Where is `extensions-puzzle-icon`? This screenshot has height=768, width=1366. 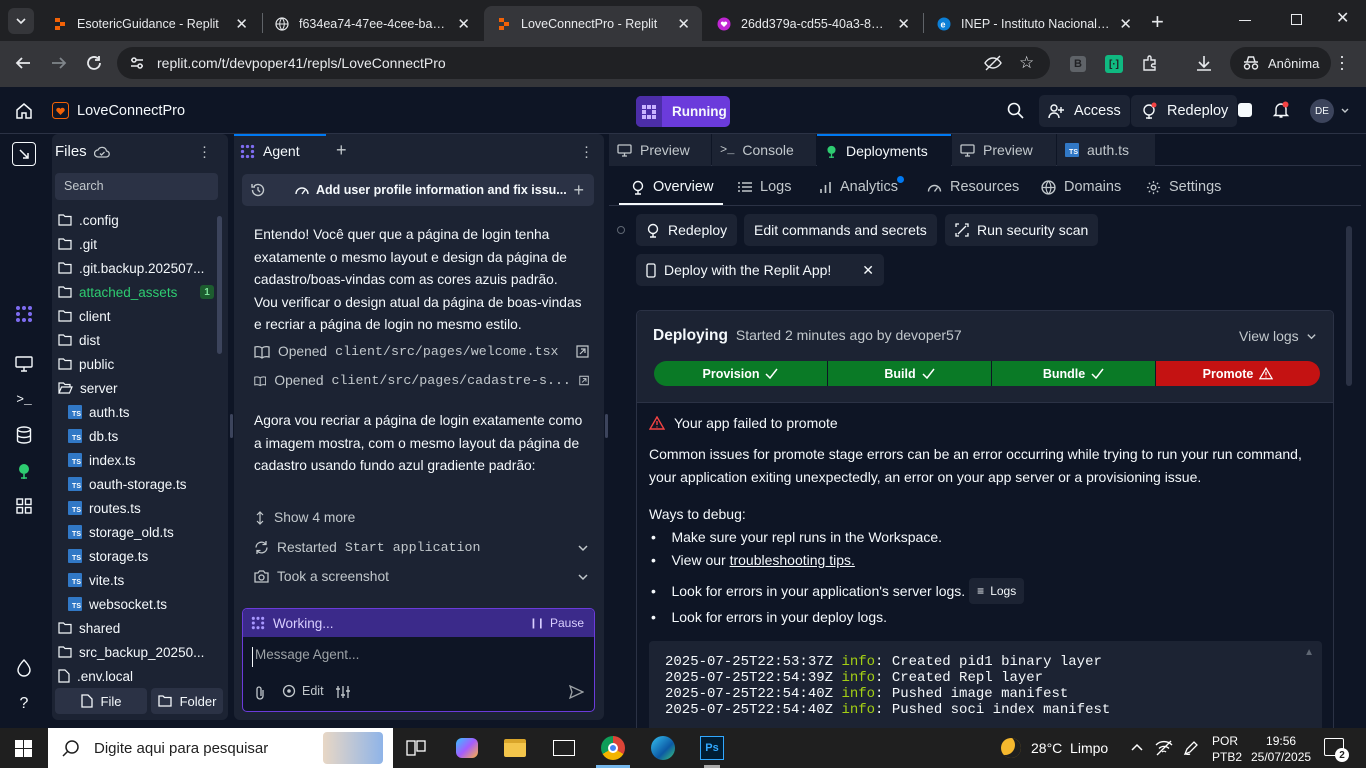
extensions-puzzle-icon is located at coordinates (1150, 63).